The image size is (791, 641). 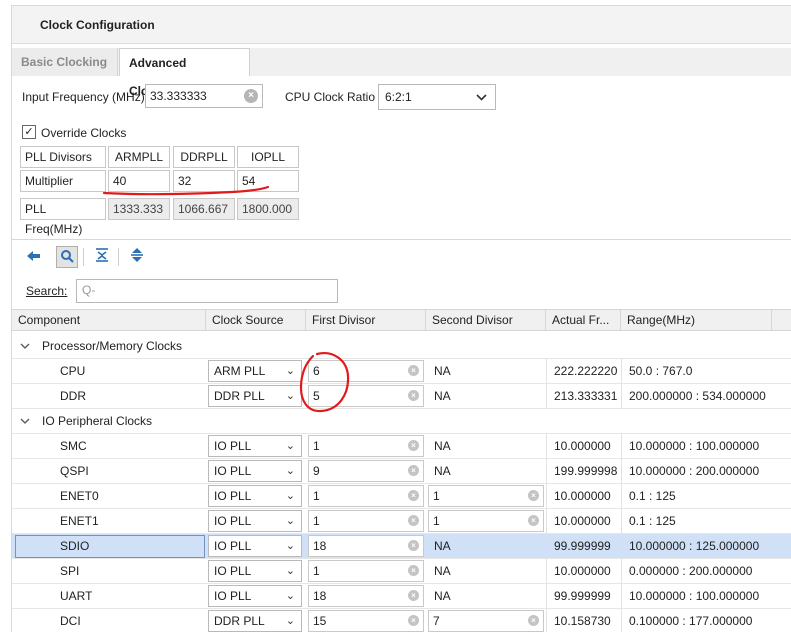 What do you see at coordinates (204, 96) in the screenshot?
I see `input-frequency-field: 33.333333 ×` at bounding box center [204, 96].